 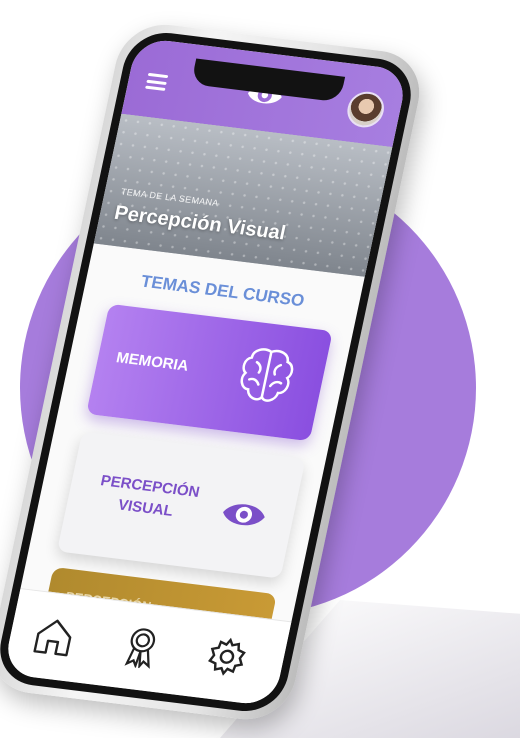 What do you see at coordinates (244, 515) in the screenshot?
I see `eye-icon` at bounding box center [244, 515].